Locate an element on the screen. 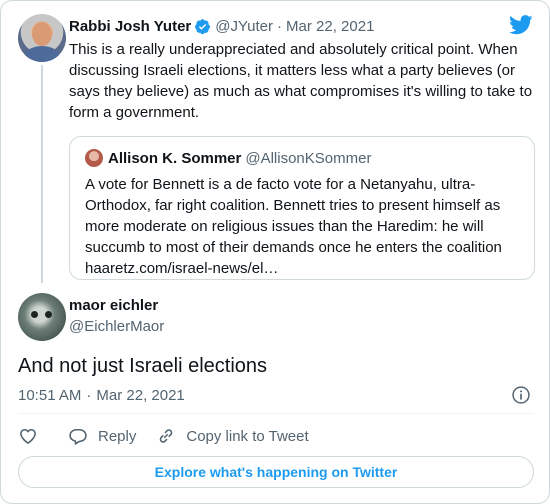 The height and width of the screenshot is (504, 550). avatar-eye-right is located at coordinates (48, 314).